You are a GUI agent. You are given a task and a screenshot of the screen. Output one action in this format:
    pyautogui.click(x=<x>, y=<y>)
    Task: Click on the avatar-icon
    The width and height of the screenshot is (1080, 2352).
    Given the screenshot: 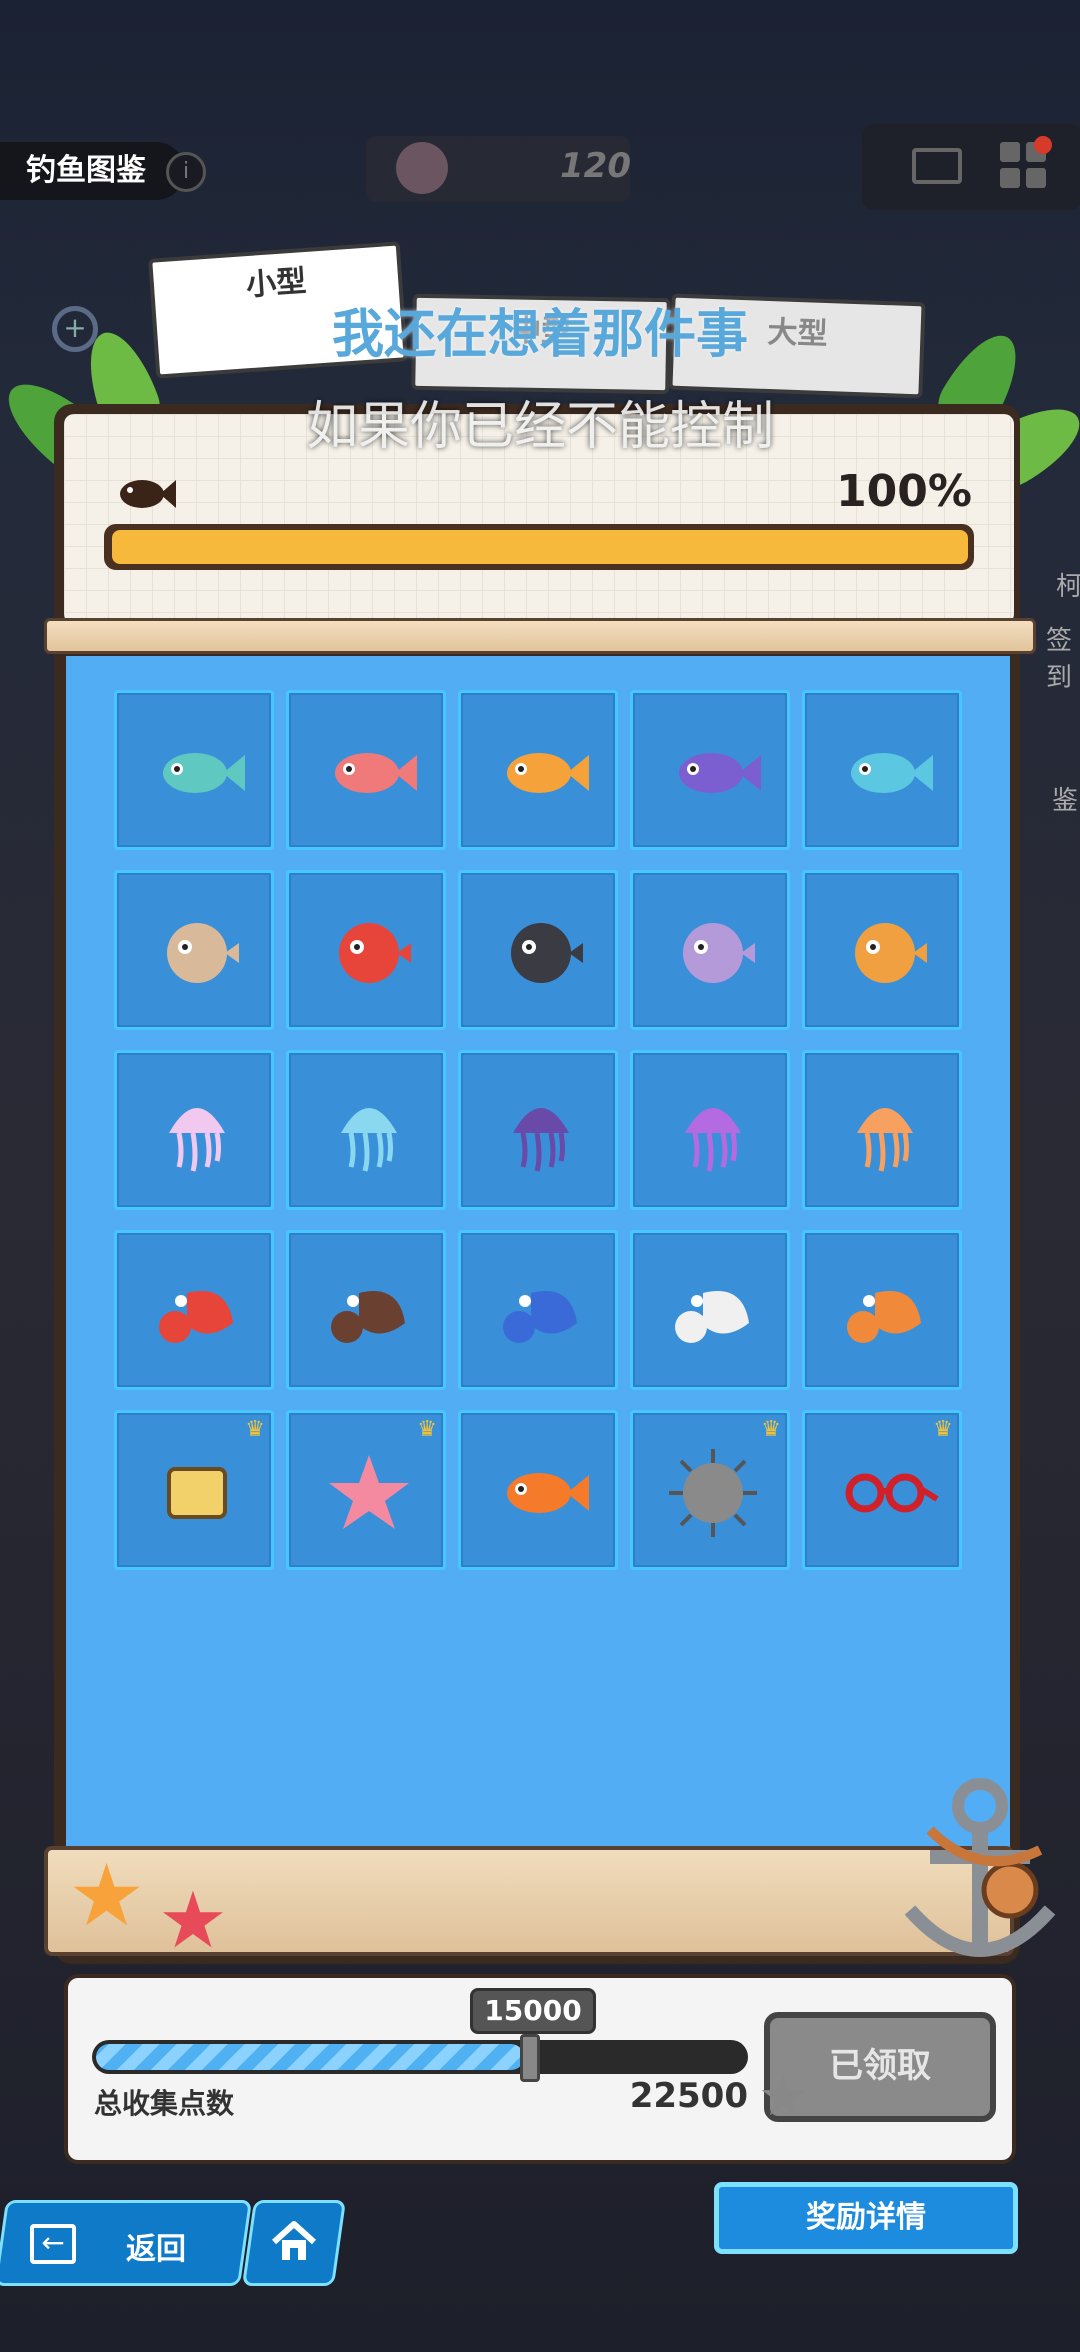 What is the action you would take?
    pyautogui.click(x=422, y=168)
    